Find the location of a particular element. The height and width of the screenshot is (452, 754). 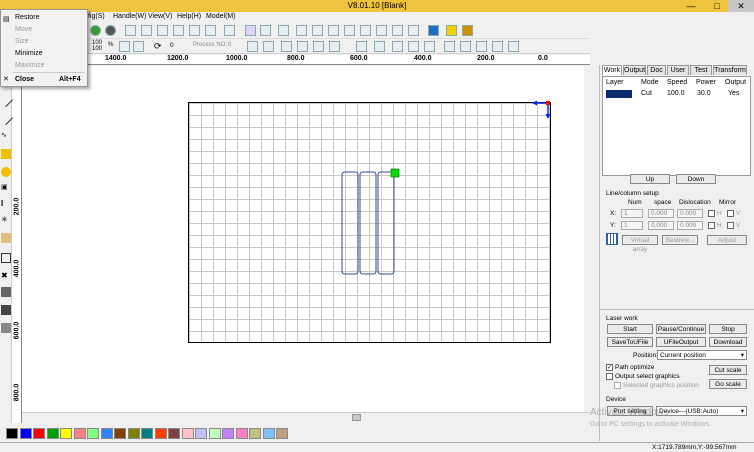

output-select-checkbox is located at coordinates (609, 376).